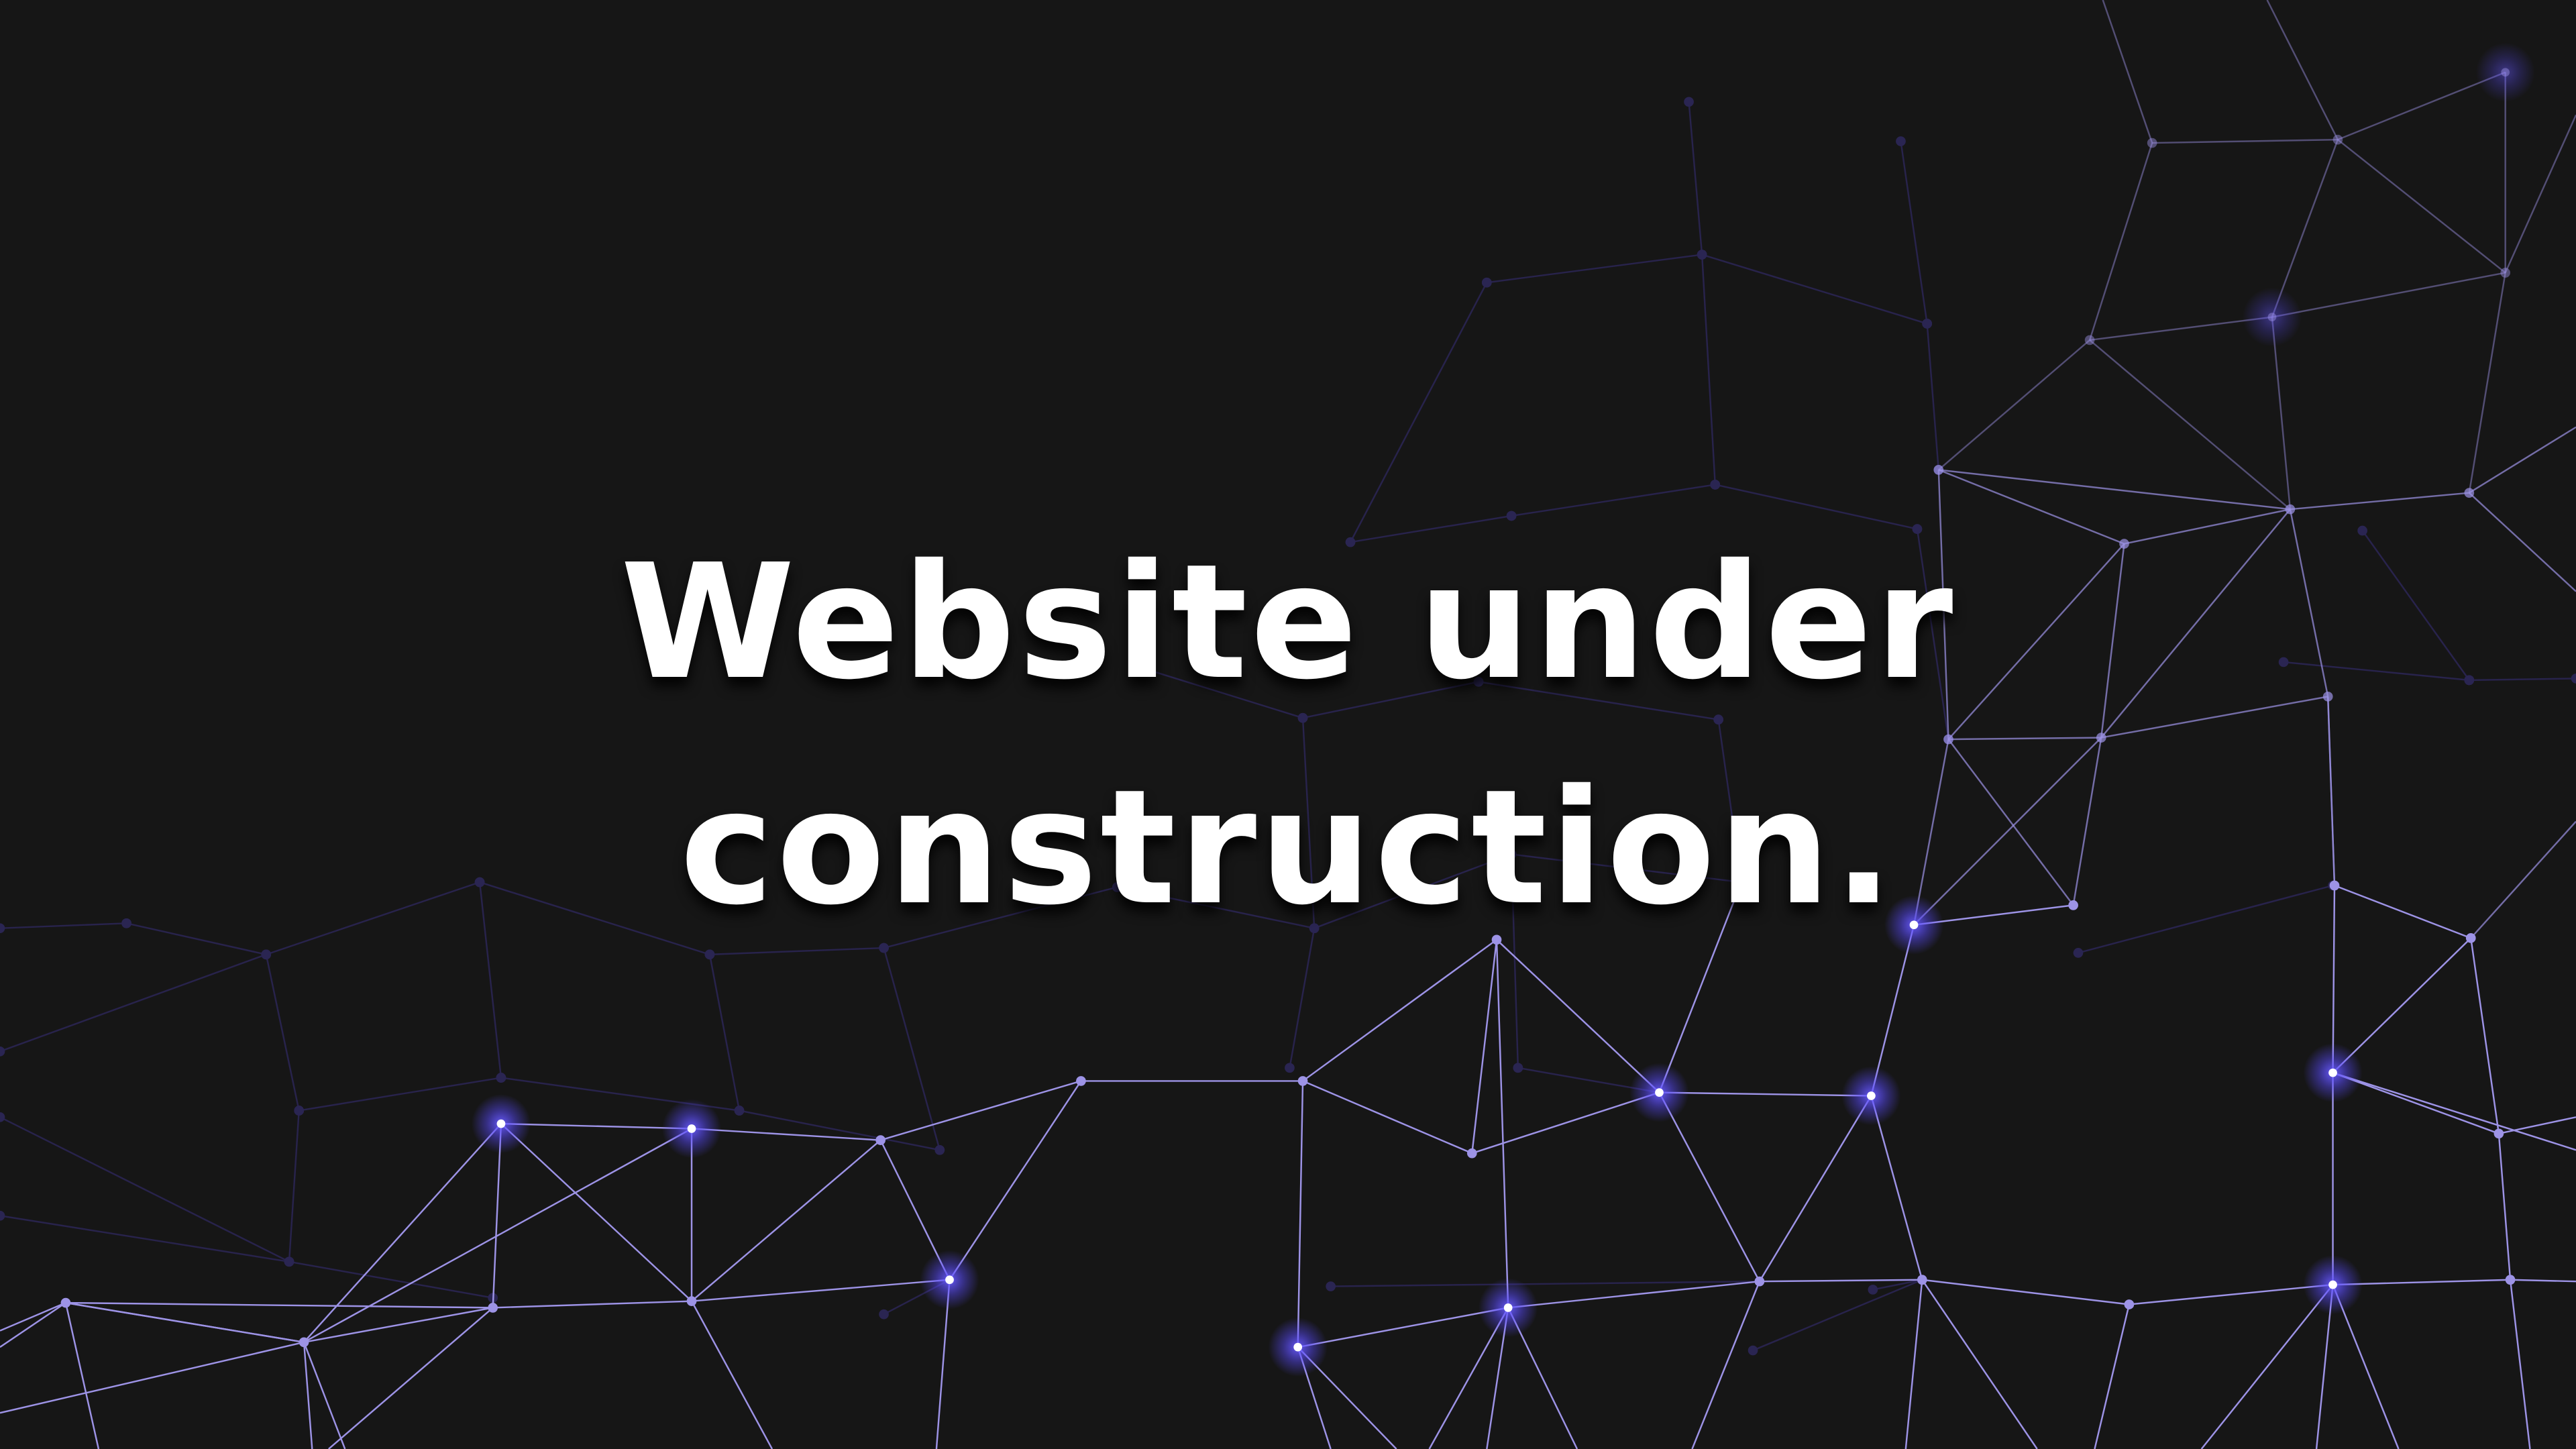 This screenshot has height=1449, width=2576. Describe the element at coordinates (1288, 622) in the screenshot. I see `headline-line-1: Website under` at that location.